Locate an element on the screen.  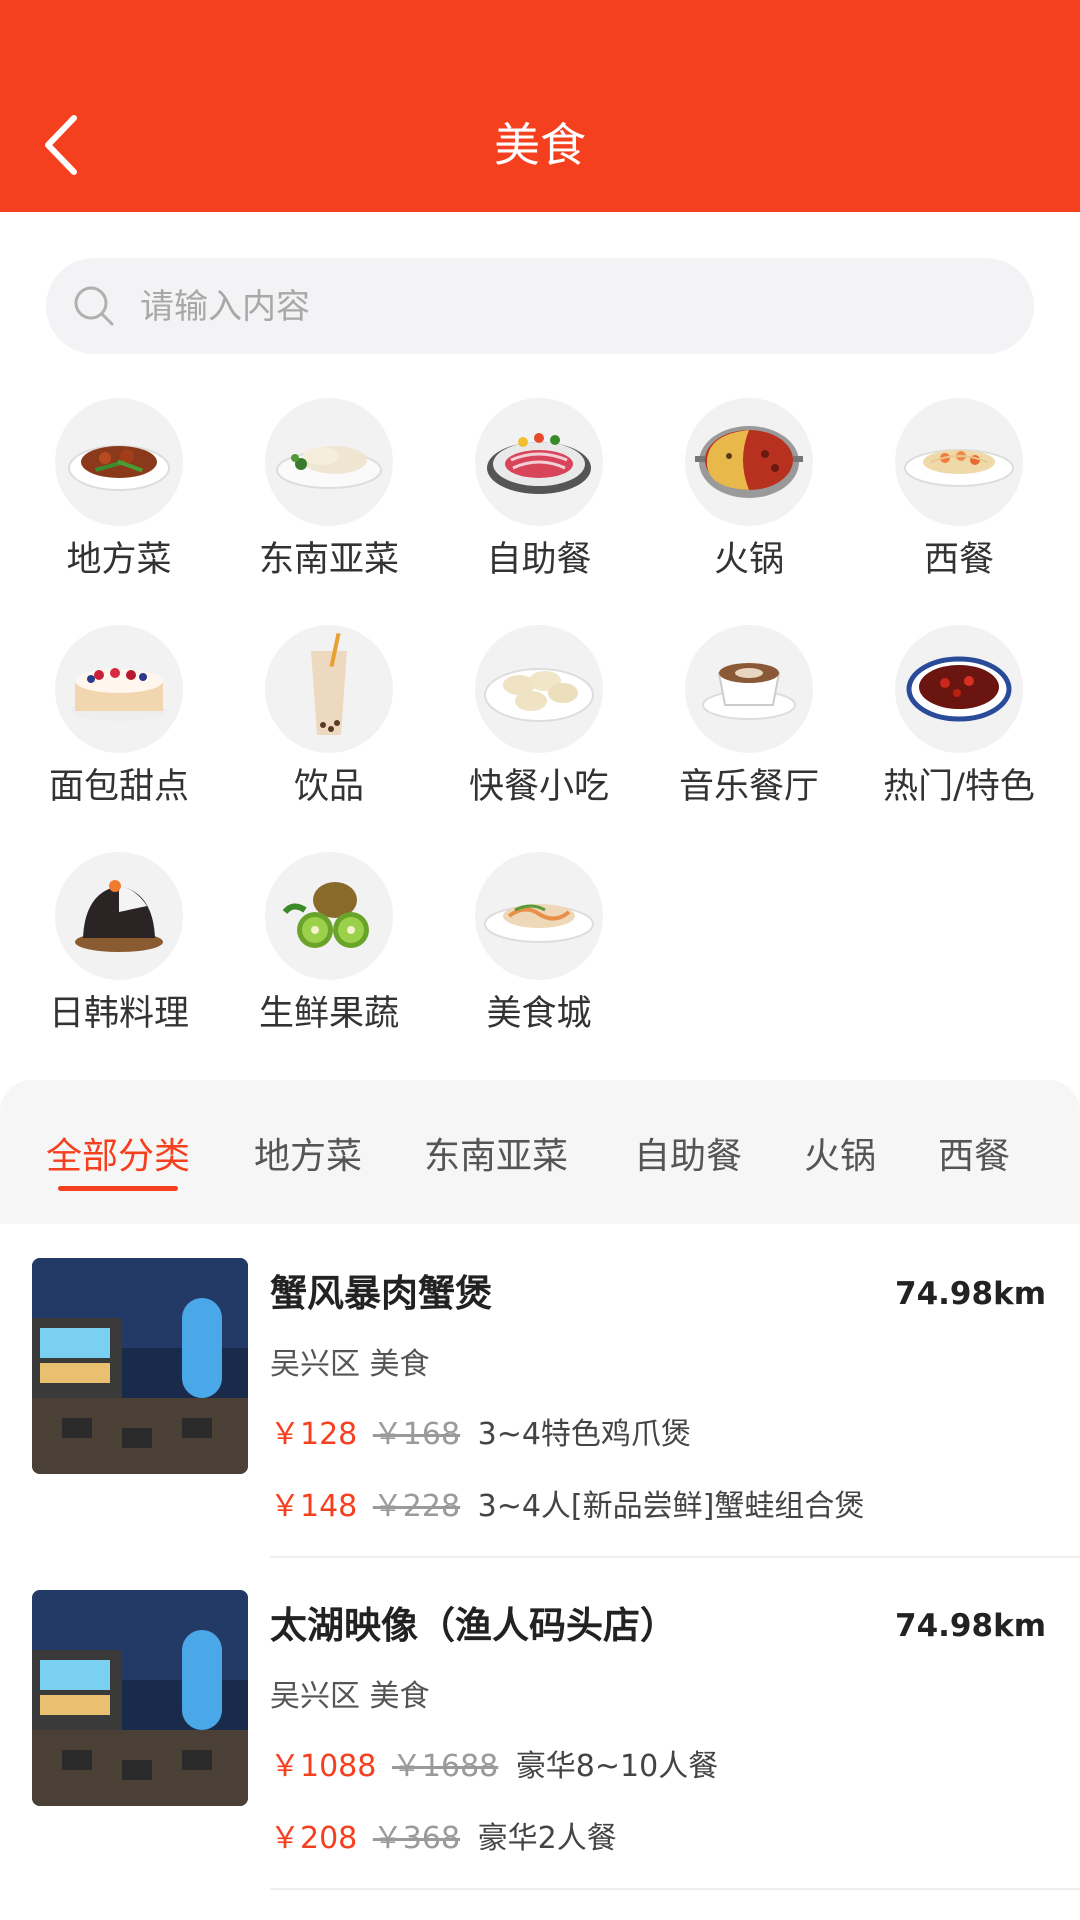
search-input is located at coordinates (570, 307).